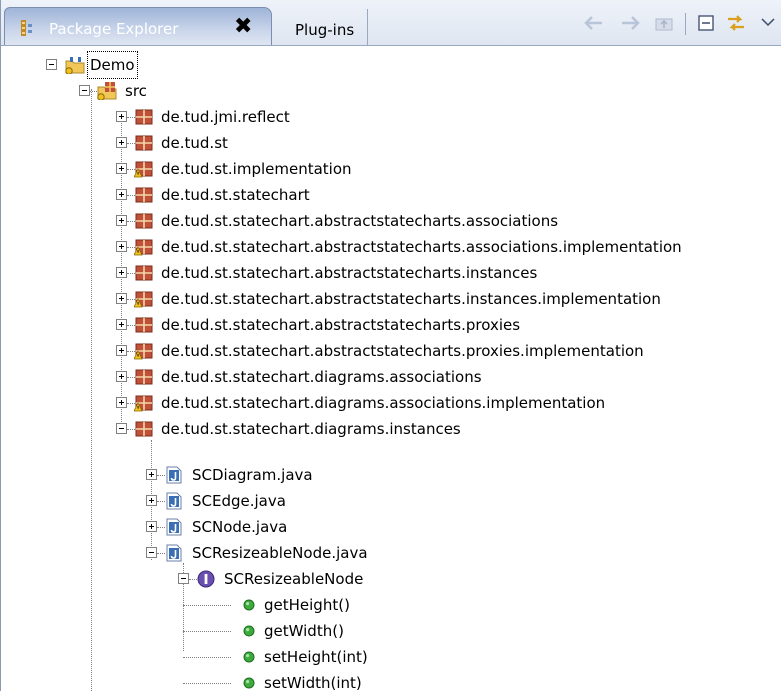 Image resolution: width=781 pixels, height=696 pixels. What do you see at coordinates (235, 195) in the screenshot?
I see `tree-label: de.tud.st.statechart` at bounding box center [235, 195].